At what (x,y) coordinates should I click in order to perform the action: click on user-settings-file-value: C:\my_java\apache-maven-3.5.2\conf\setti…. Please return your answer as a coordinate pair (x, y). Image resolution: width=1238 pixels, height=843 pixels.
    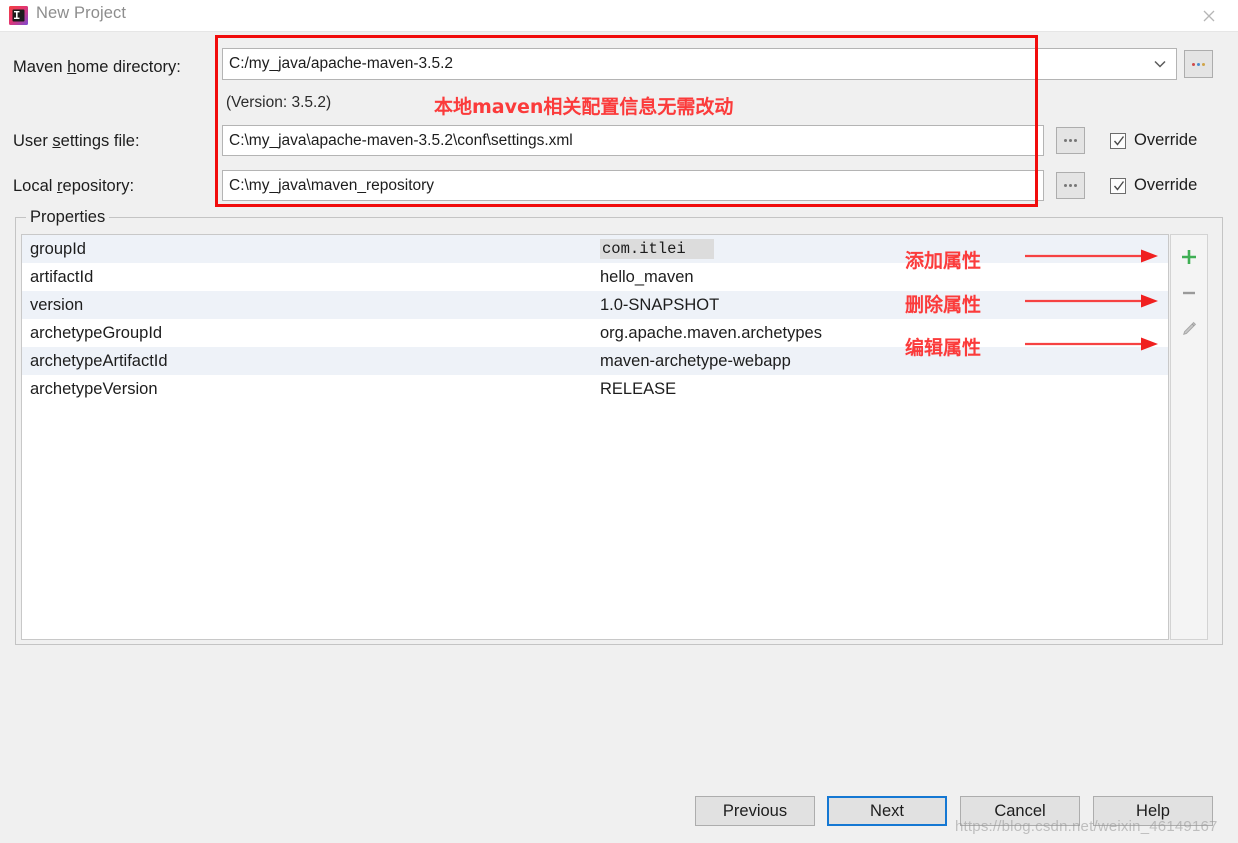
    Looking at the image, I should click on (401, 140).